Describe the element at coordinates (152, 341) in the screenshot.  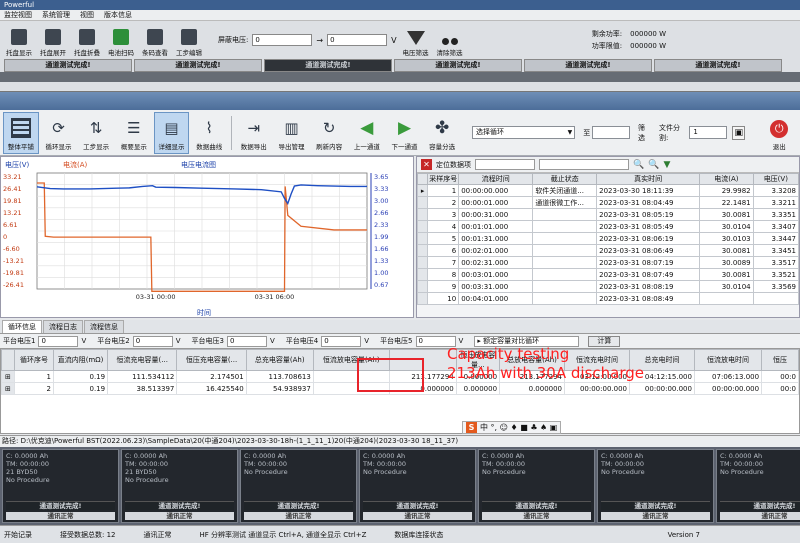
I see `plateau-2-input: 0` at that location.